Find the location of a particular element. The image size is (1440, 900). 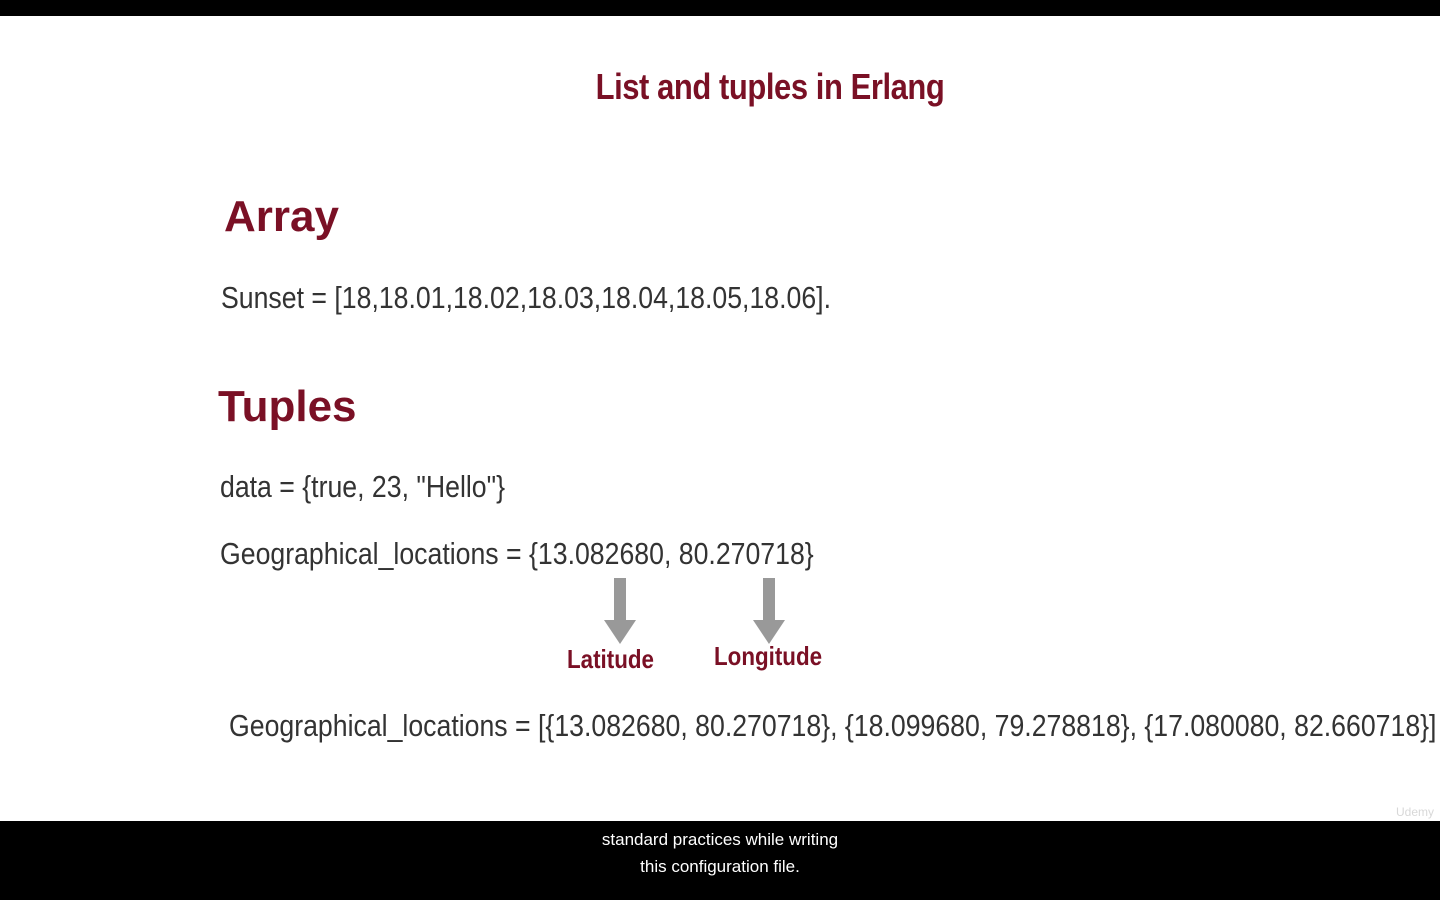

udemy-watermark: Udemy is located at coordinates (1414, 812).